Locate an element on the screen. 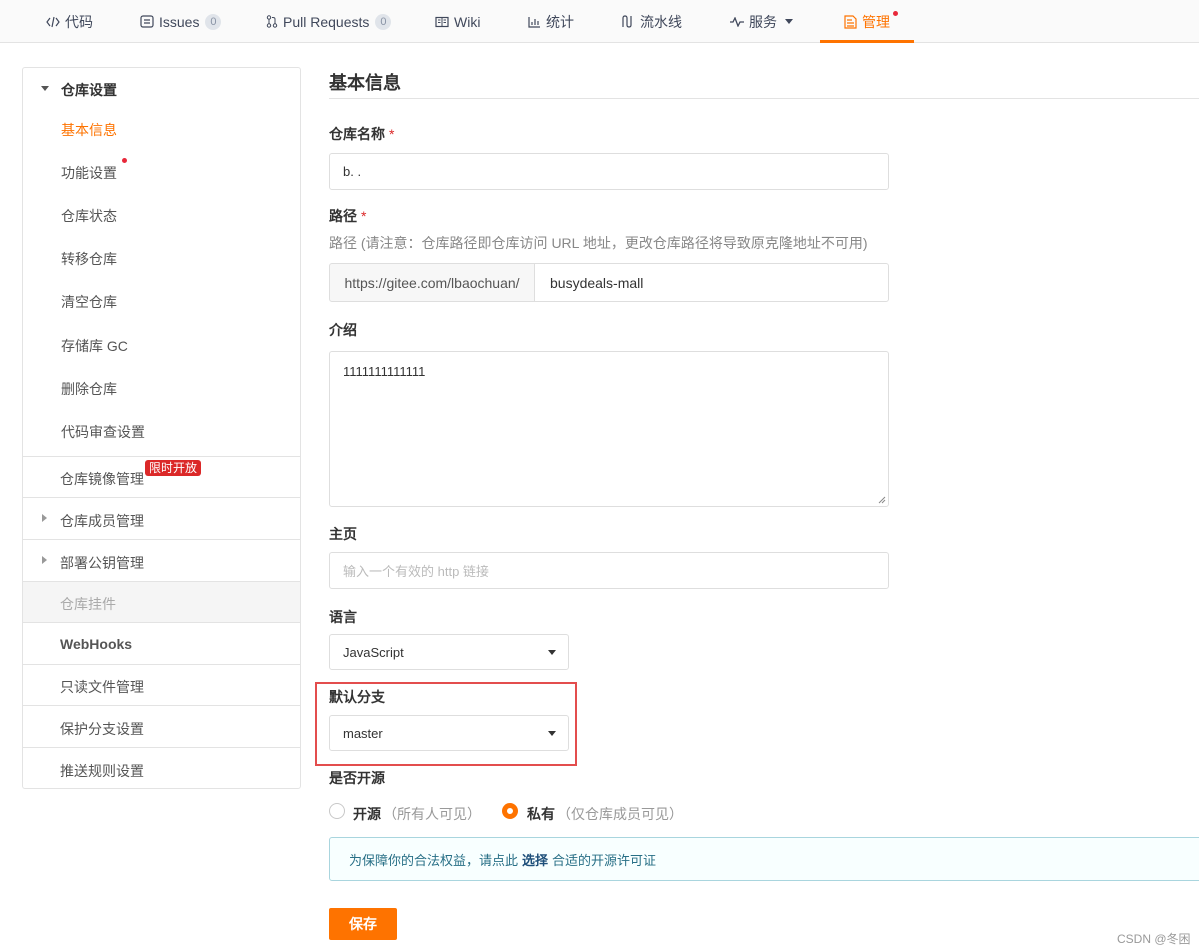 This screenshot has width=1199, height=952. sidebar-item-code-review: 代码审查设置 is located at coordinates (103, 432).